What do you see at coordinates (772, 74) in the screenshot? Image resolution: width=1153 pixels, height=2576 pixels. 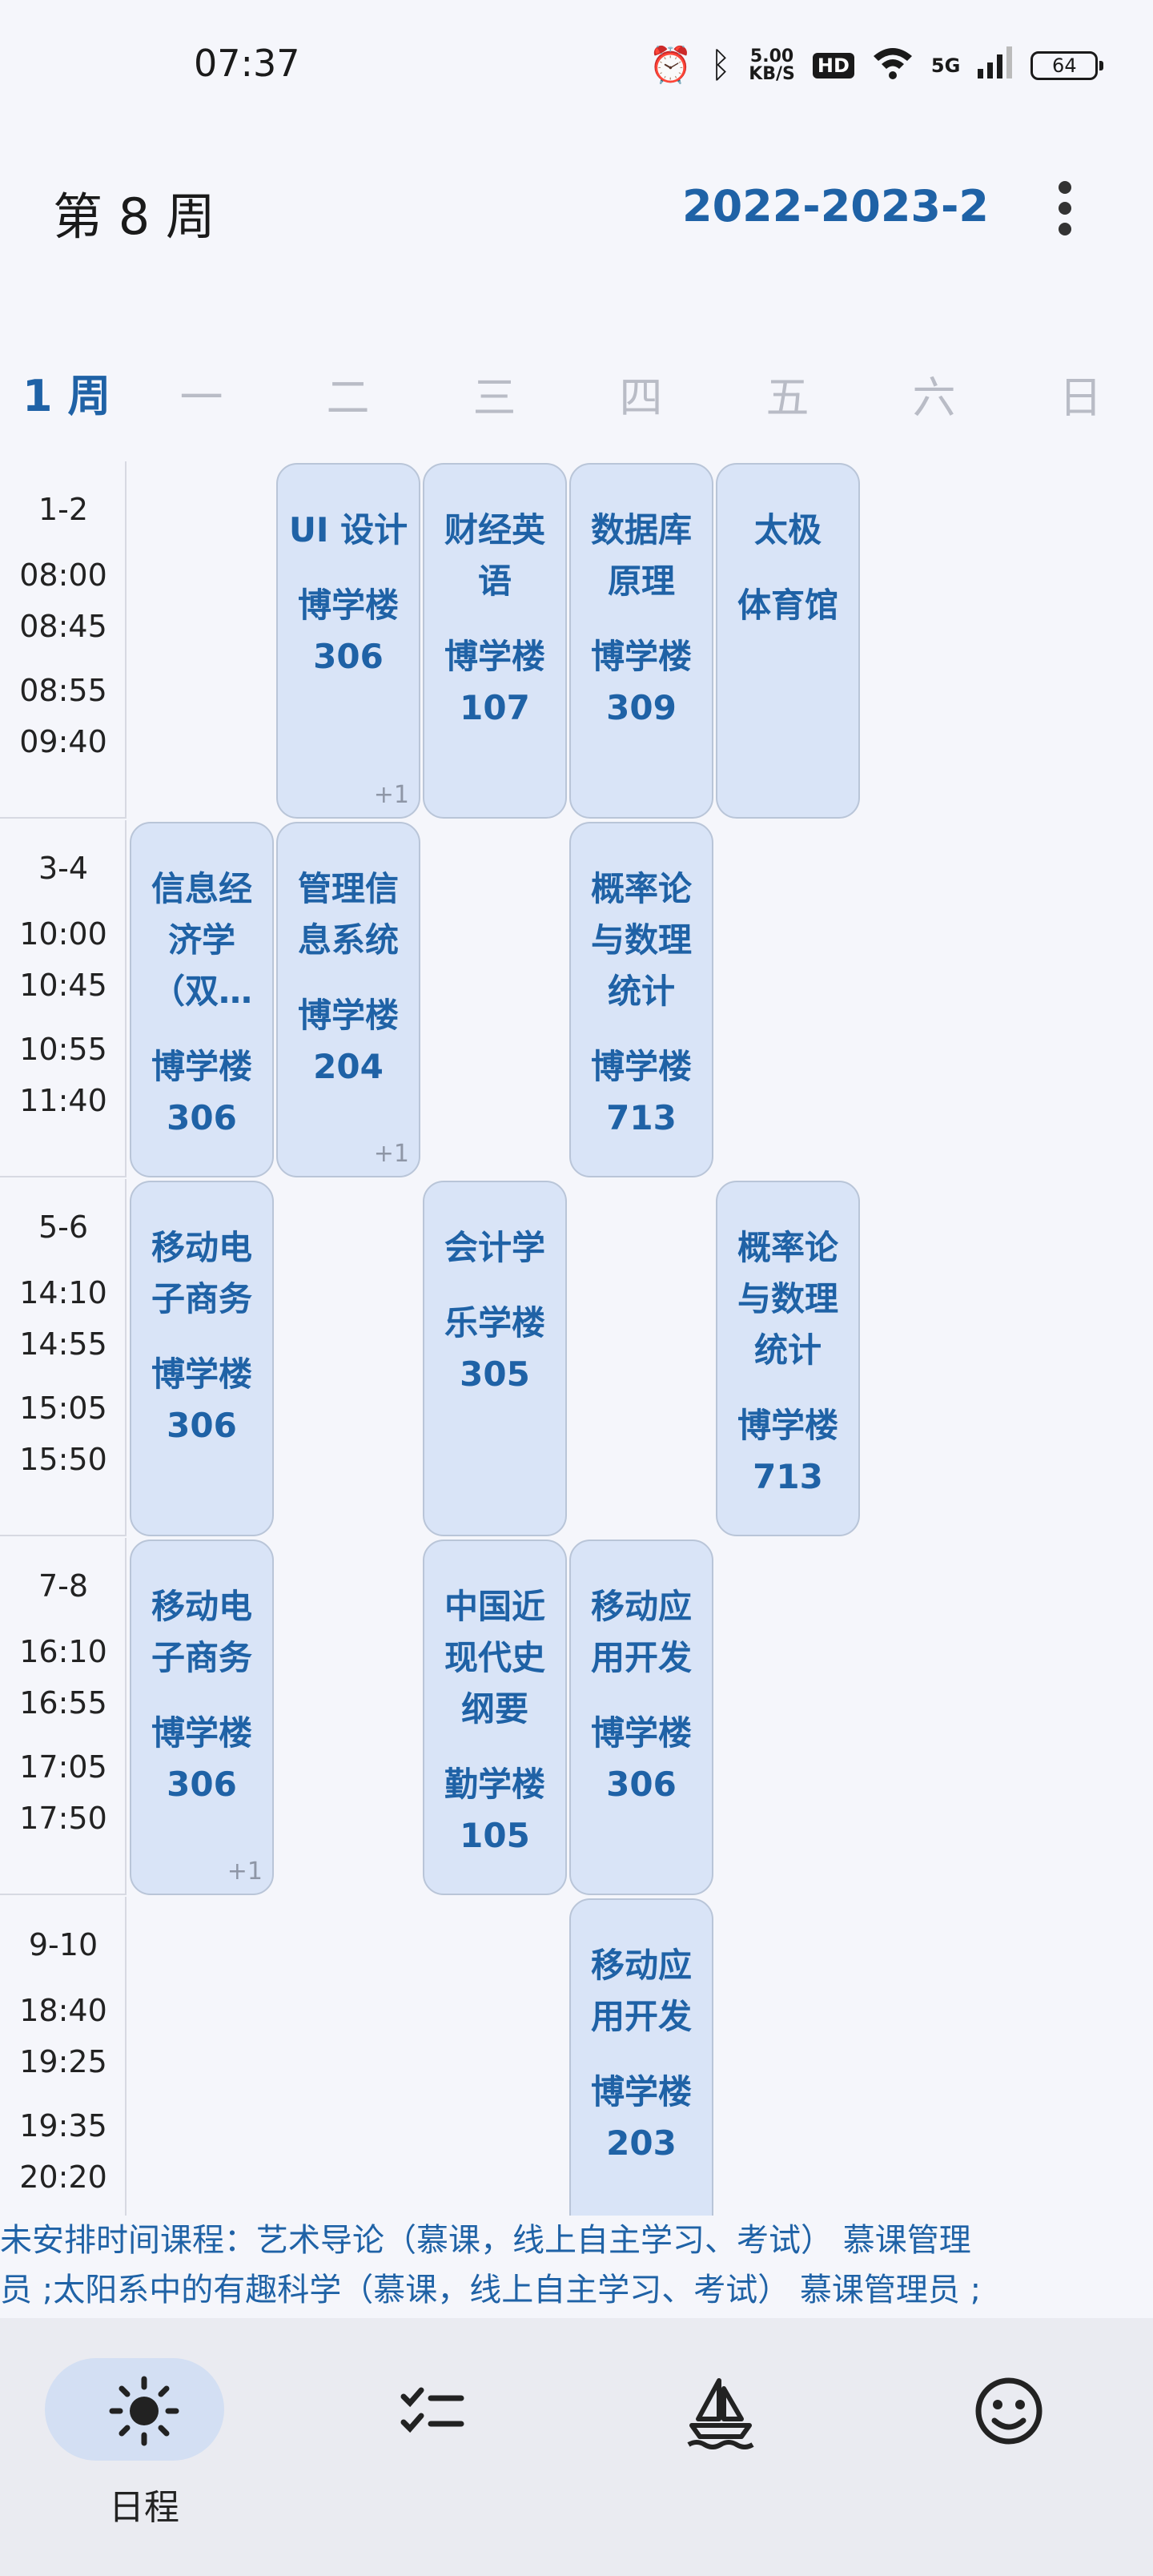 I see `speed-unit: KB/S` at bounding box center [772, 74].